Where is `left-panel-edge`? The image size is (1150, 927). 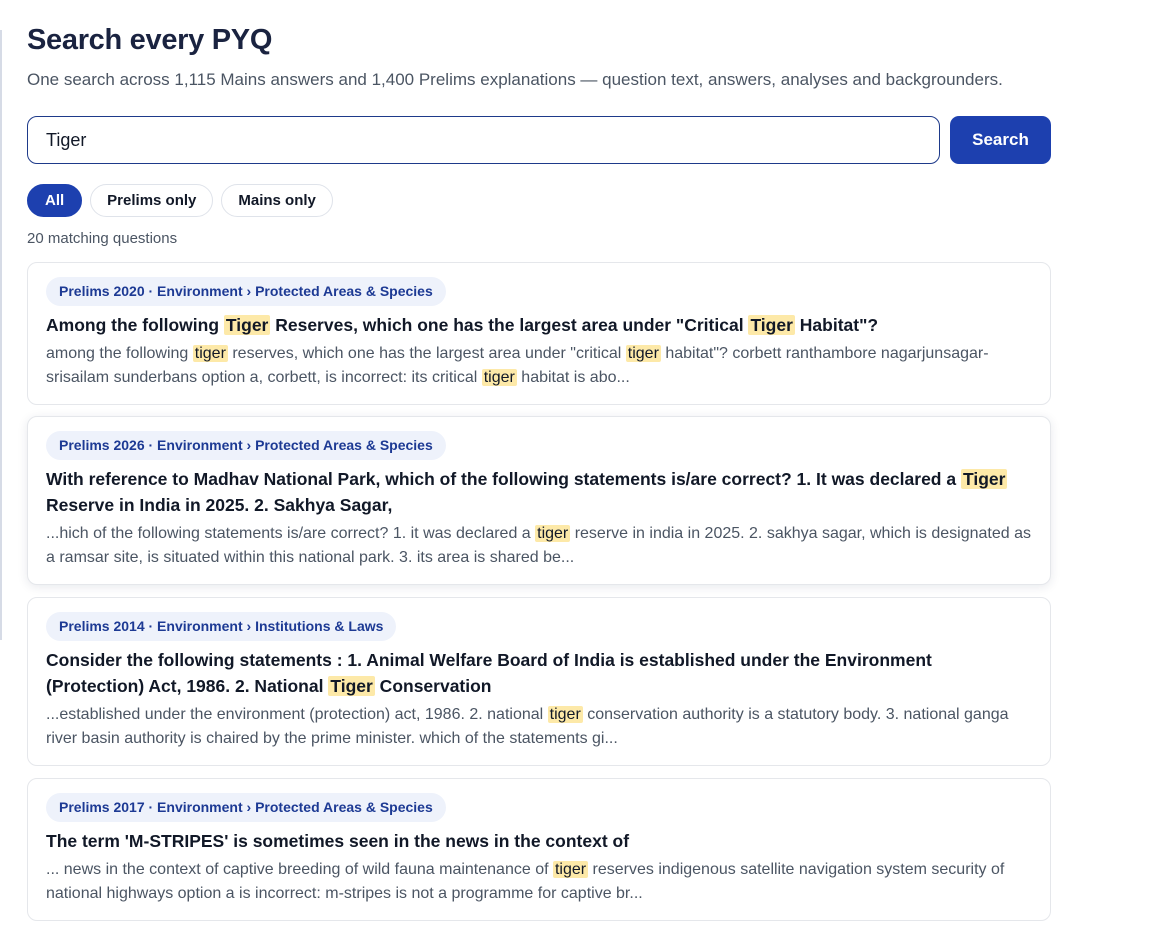 left-panel-edge is located at coordinates (1, 335).